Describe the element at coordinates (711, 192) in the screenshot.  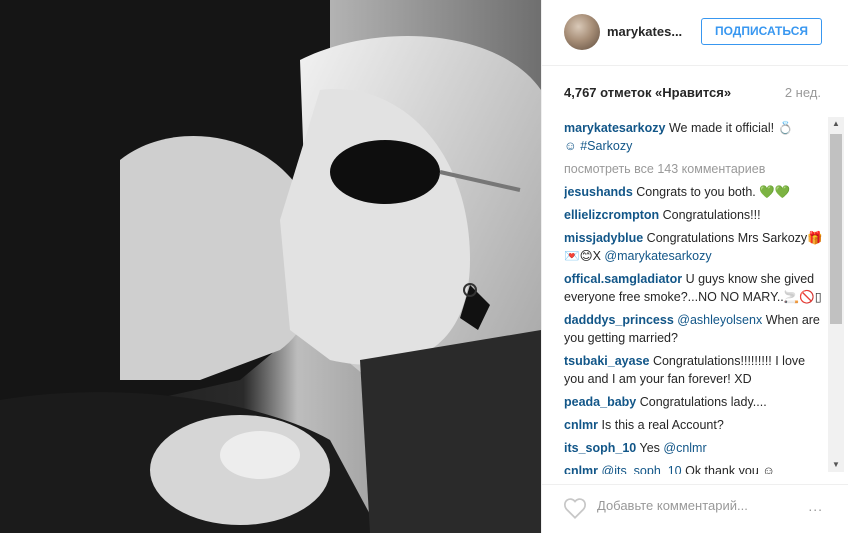
I see `comment-text: Congrats to you both. 💚💚` at that location.